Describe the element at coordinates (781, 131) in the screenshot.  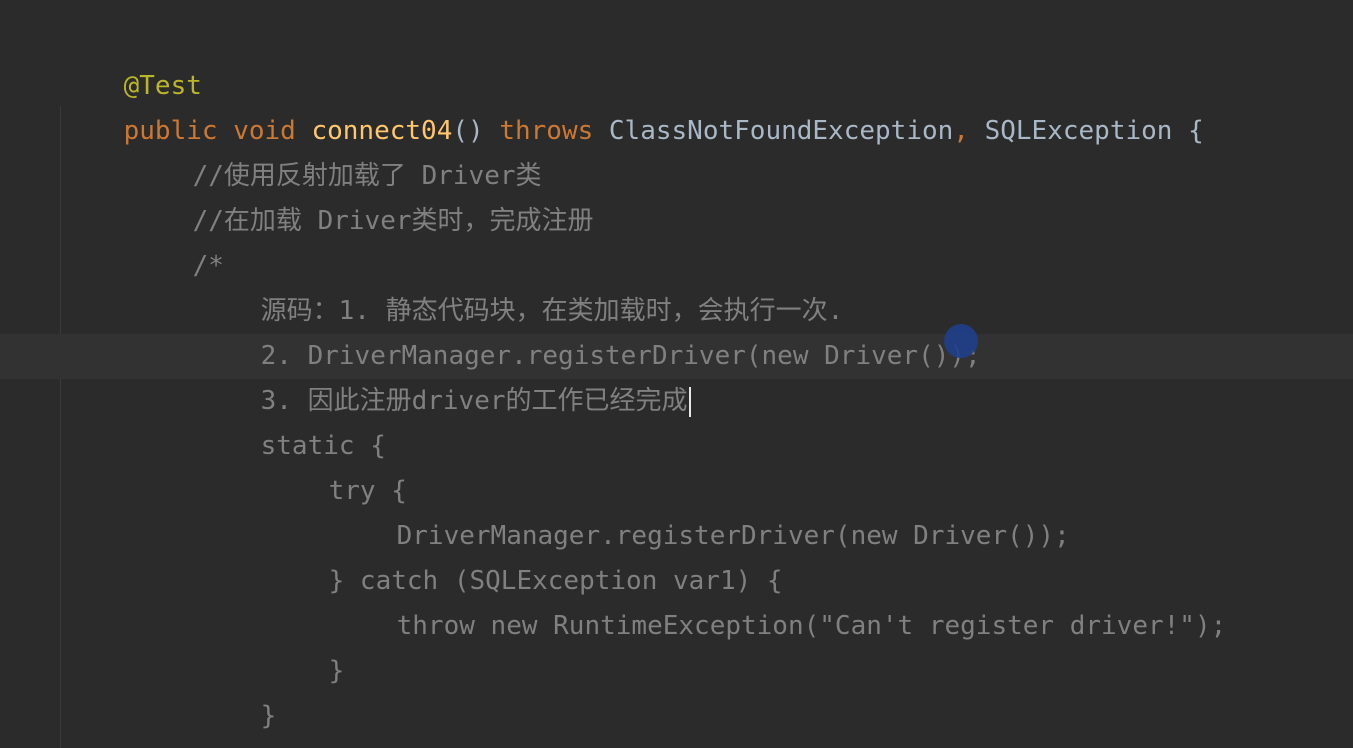
I see `type-token: ClassNotFoundException` at that location.